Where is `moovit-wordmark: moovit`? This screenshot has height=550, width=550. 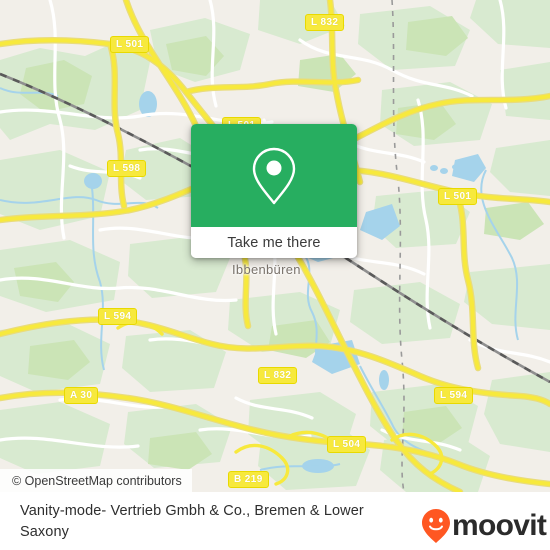
moovit-wordmark: moovit is located at coordinates (499, 525).